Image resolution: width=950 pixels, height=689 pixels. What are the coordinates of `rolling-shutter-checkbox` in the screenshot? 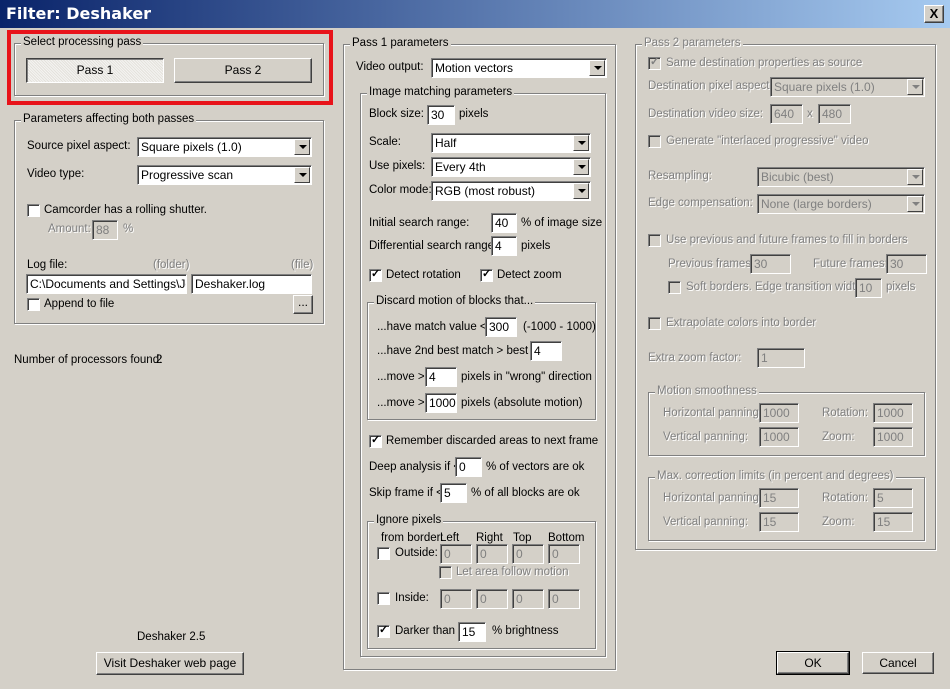 It's located at (33, 210).